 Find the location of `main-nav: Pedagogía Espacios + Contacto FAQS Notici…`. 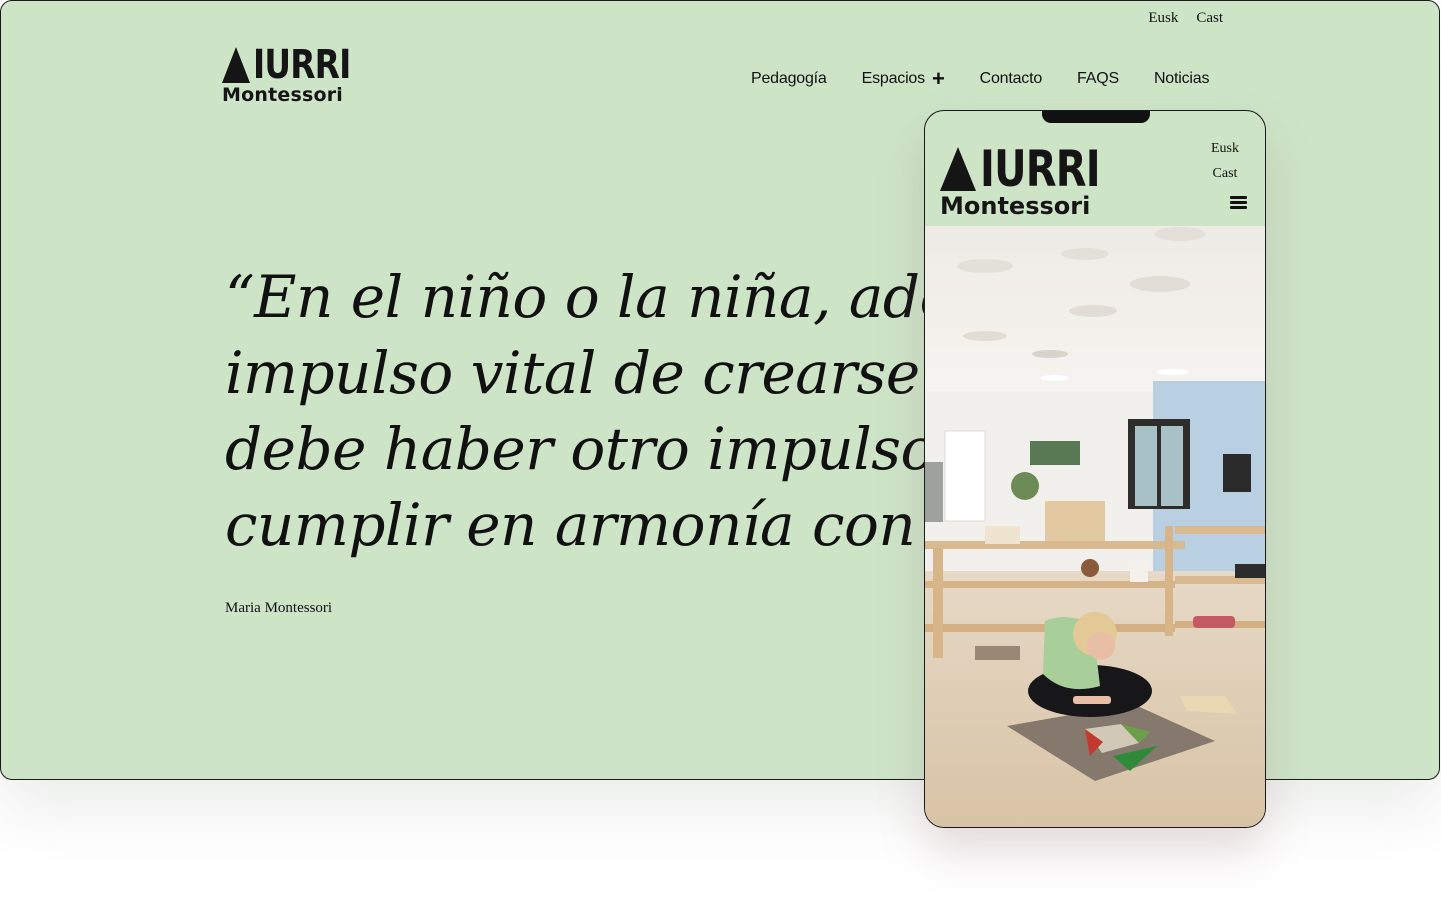

main-nav: Pedagogía Espacios + Contacto FAQS Notici… is located at coordinates (980, 78).